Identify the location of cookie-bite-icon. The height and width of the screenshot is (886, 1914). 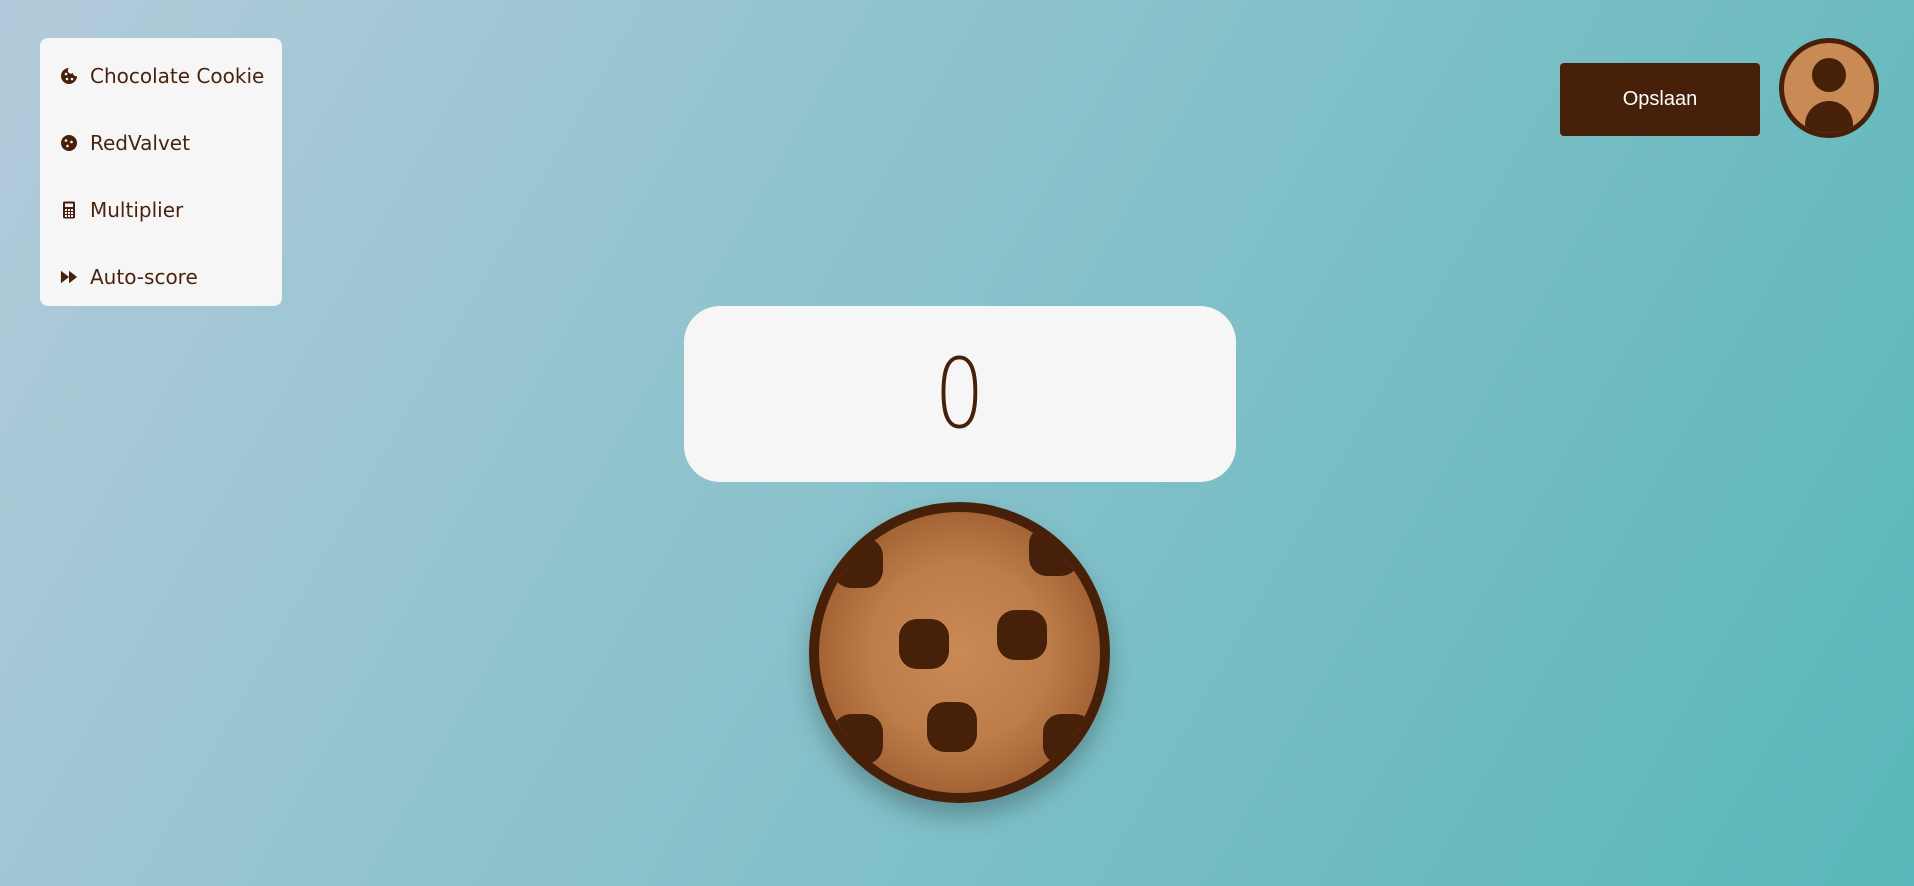
(69, 76).